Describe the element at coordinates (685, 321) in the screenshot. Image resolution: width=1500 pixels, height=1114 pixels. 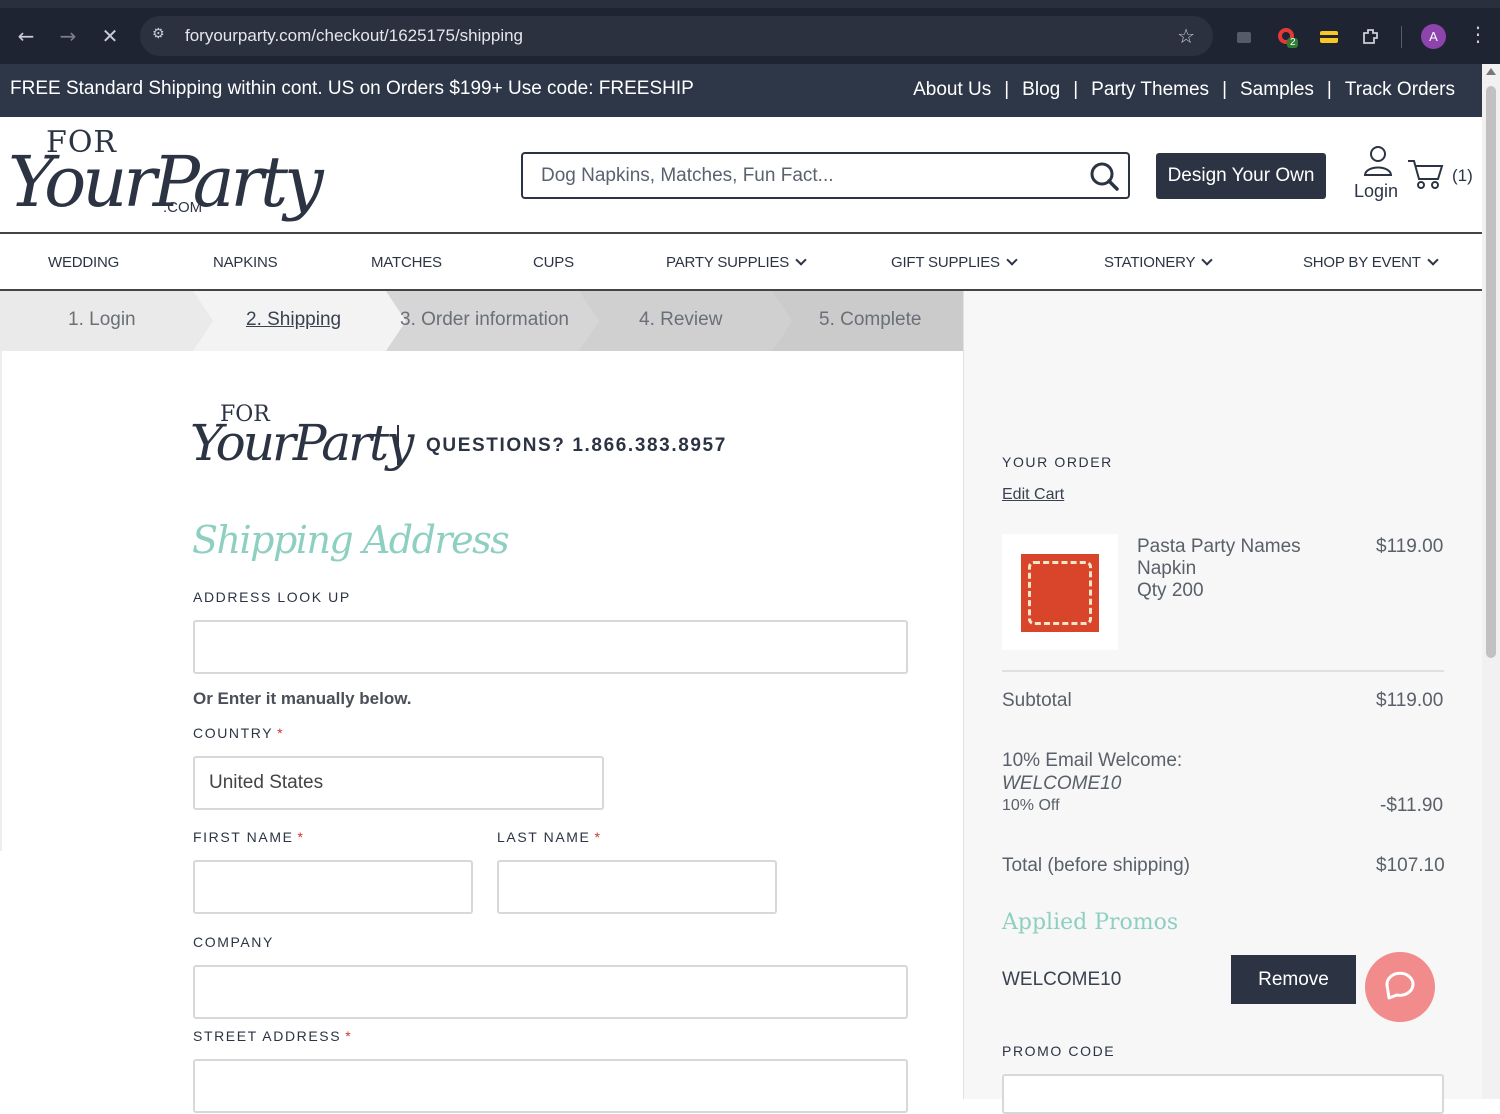
I see `step-review: 4. Review` at that location.